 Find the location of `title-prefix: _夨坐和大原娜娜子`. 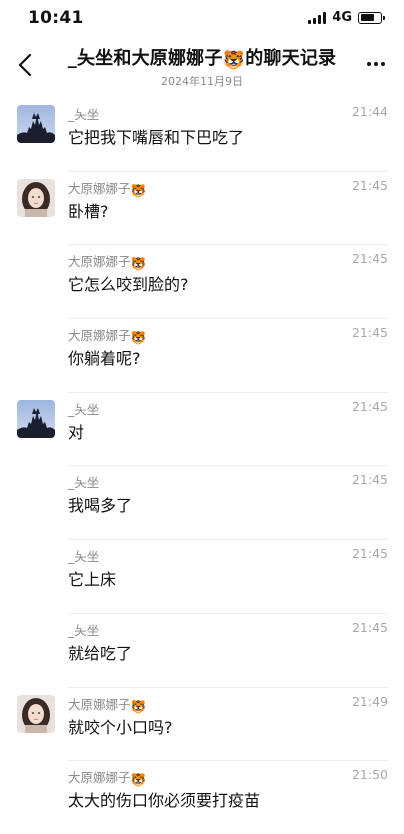

title-prefix: _夨坐和大原娜娜子 is located at coordinates (145, 58).